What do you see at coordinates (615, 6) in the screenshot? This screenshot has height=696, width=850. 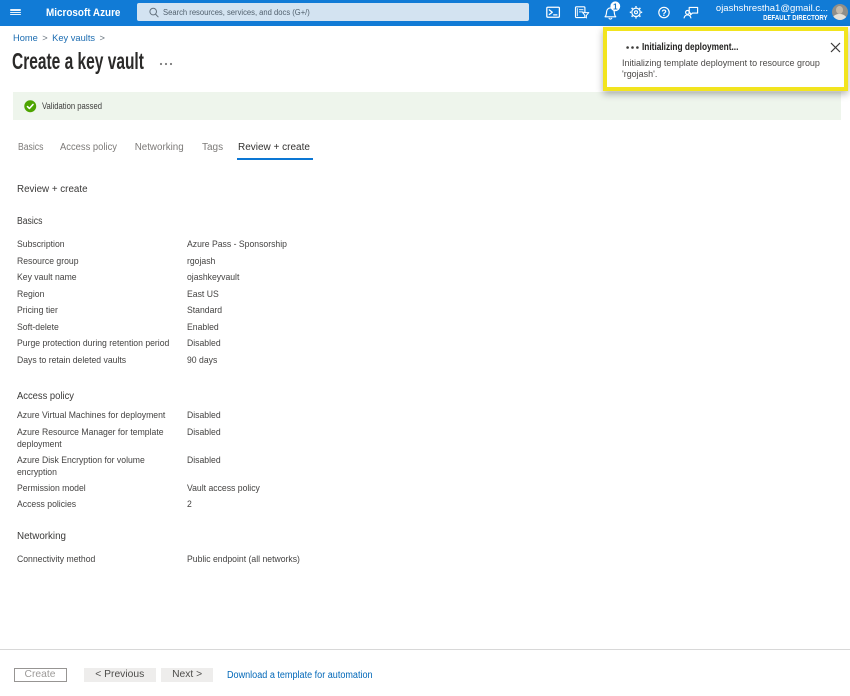 I see `svg-text: 1` at bounding box center [615, 6].